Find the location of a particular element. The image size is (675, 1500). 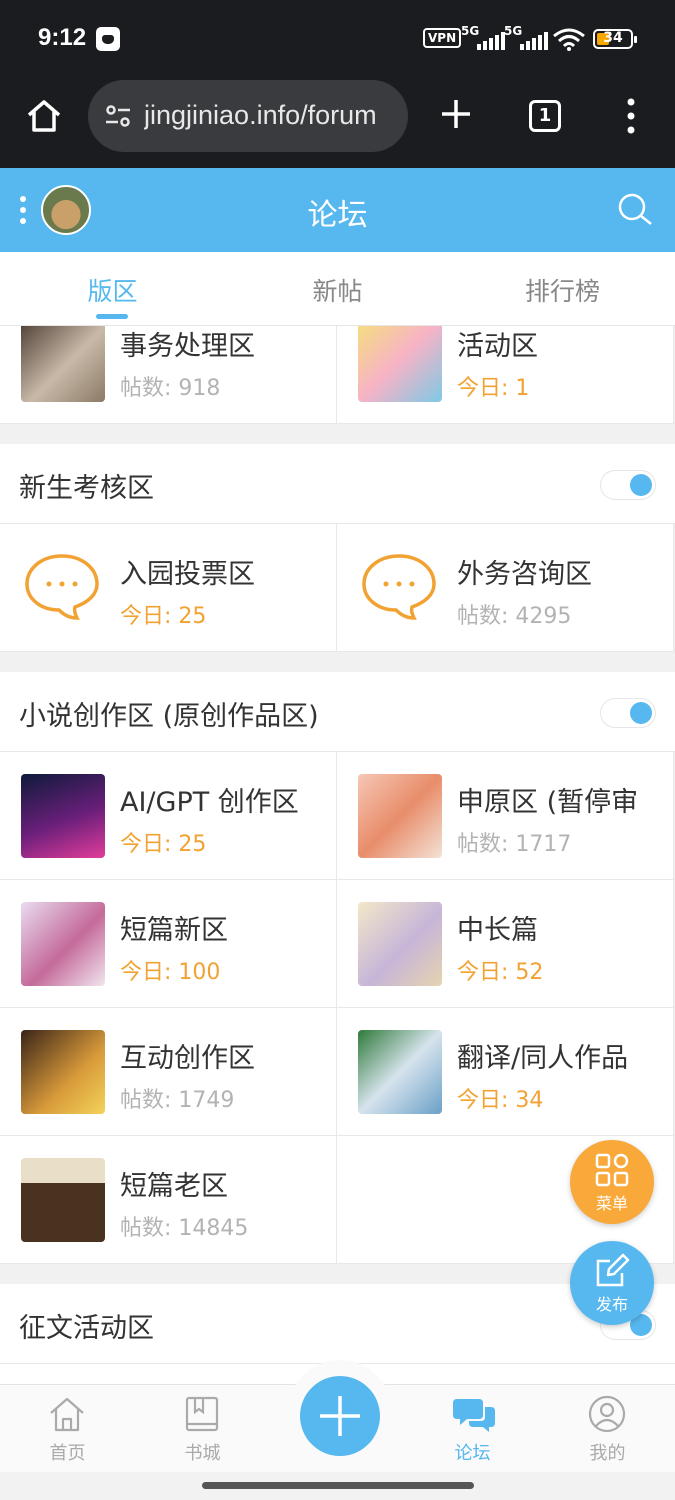

forum-name: 事务处理区 is located at coordinates (187, 346).